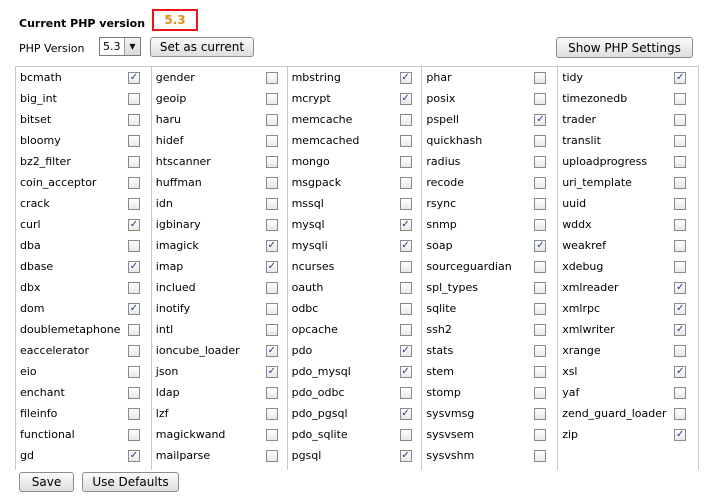 Image resolution: width=711 pixels, height=496 pixels. What do you see at coordinates (624, 47) in the screenshot?
I see `show-php-settings-button: Show PHP Settings` at bounding box center [624, 47].